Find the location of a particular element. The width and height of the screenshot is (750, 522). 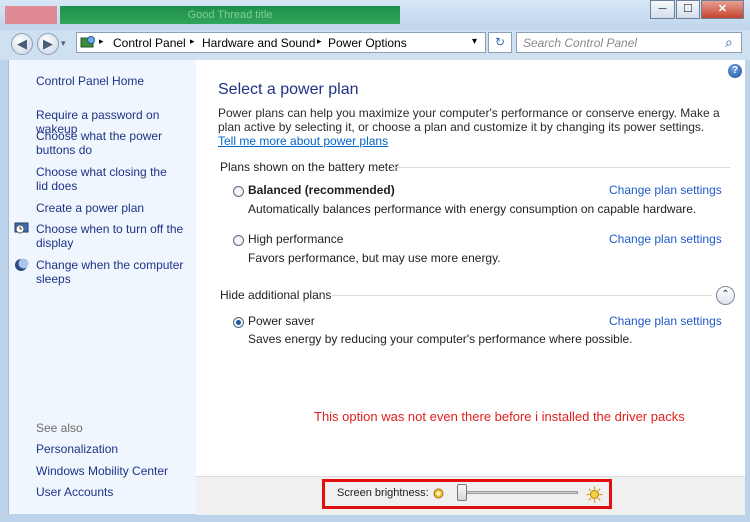

recent-pages-dropdown: ▾ is located at coordinates (63, 43).